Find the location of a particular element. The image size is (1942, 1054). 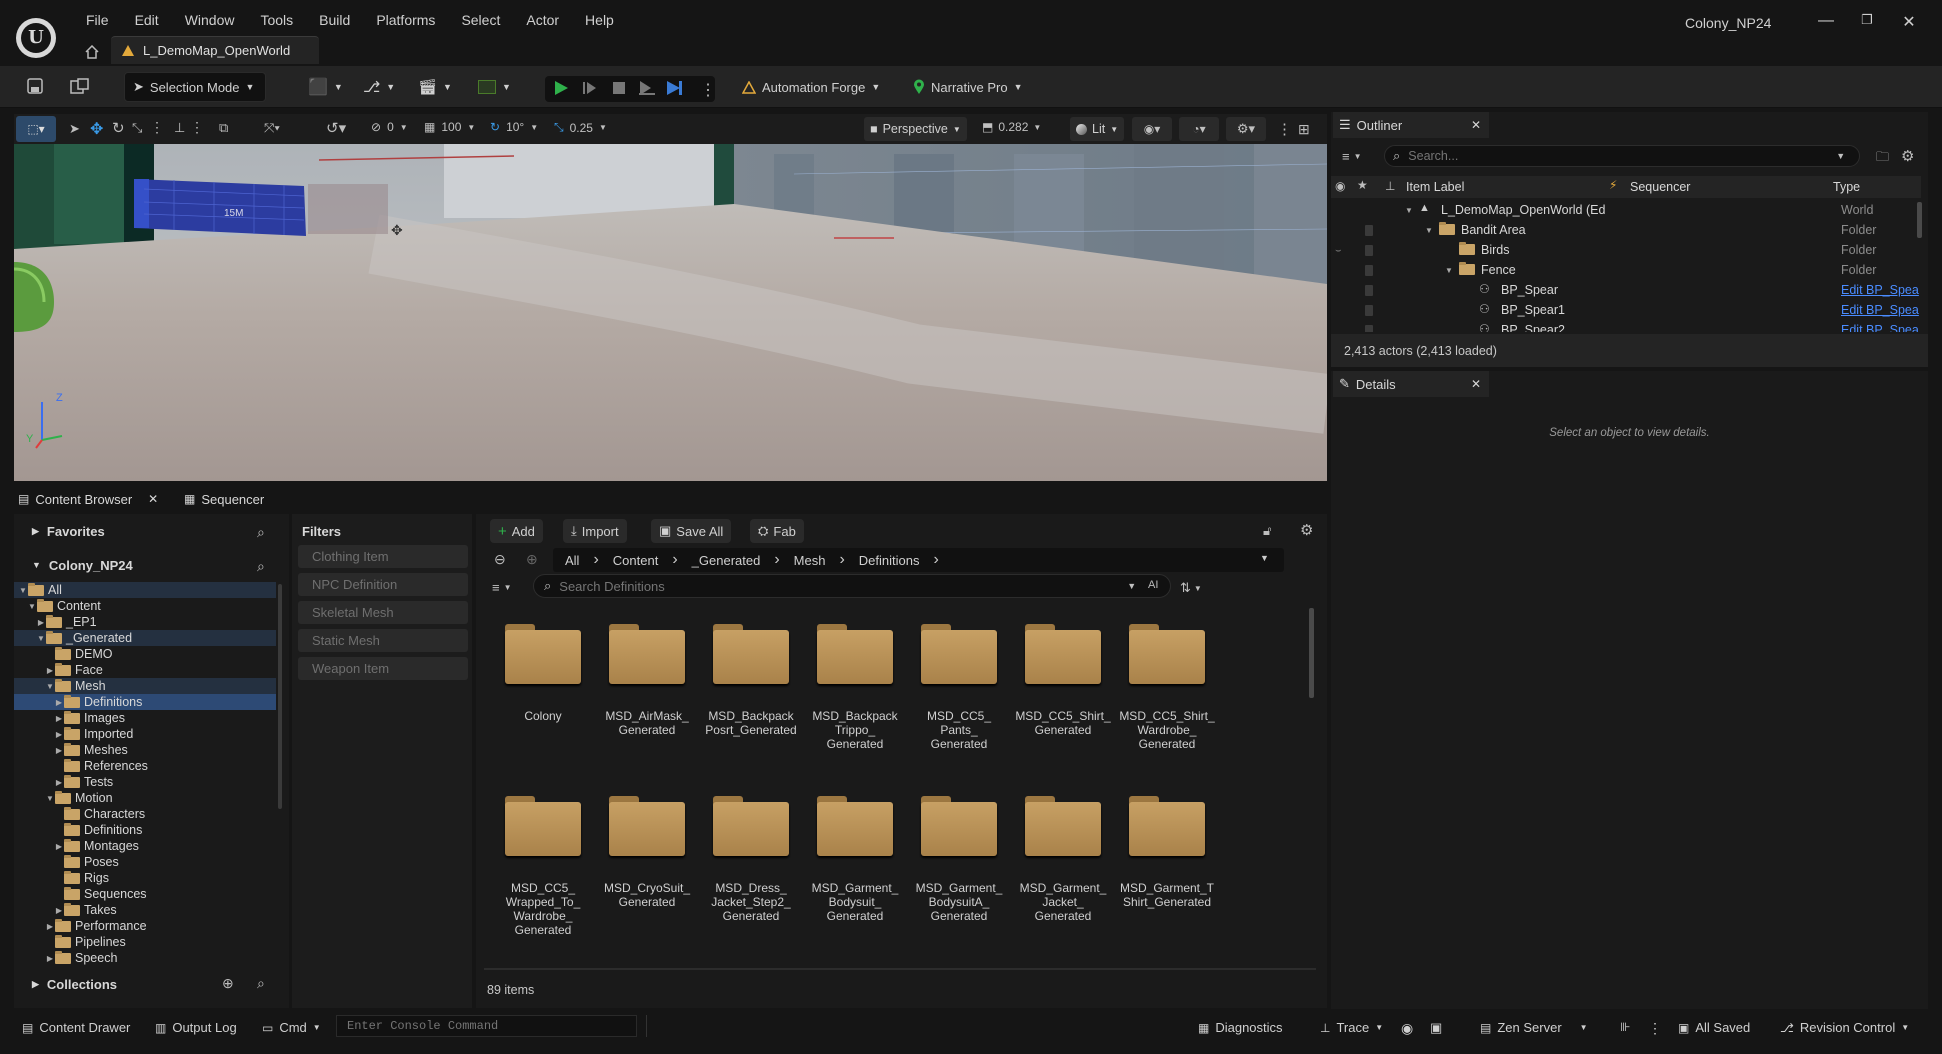

world-local-icon: ⧉ is located at coordinates (223, 128).